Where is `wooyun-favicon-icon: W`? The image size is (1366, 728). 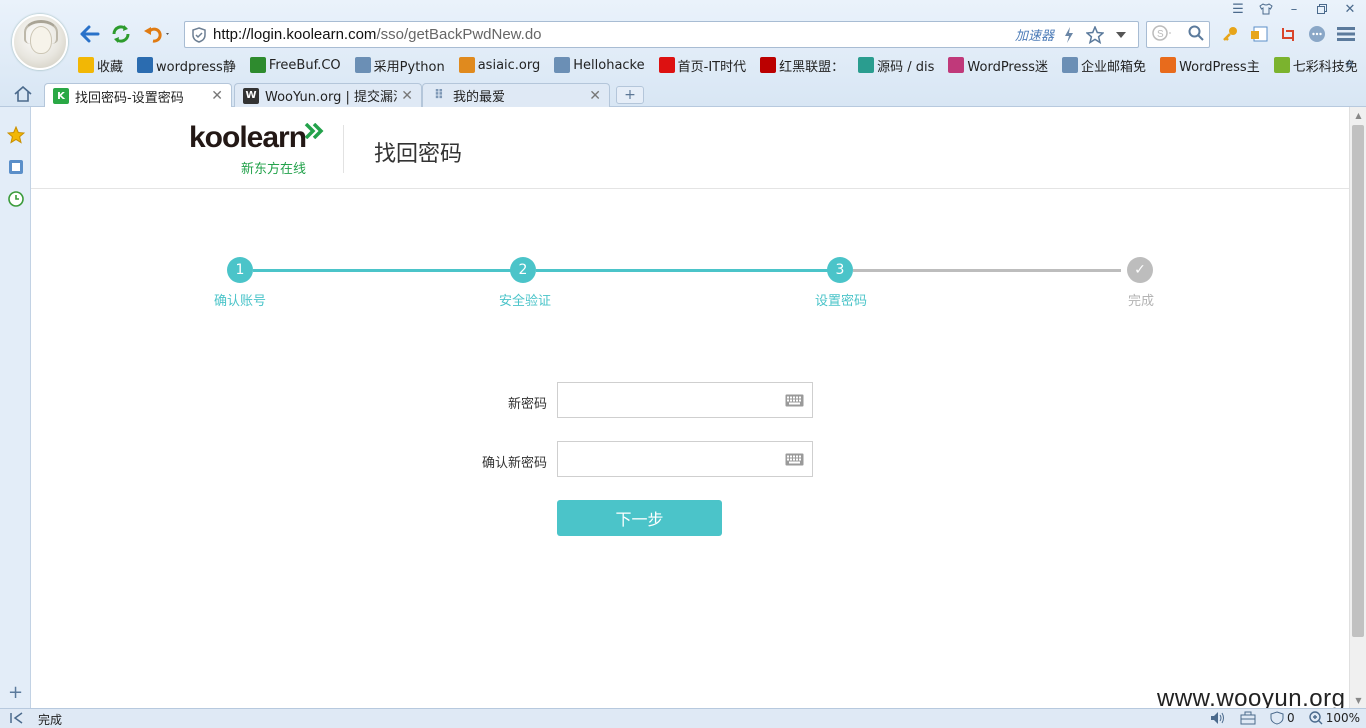
wooyun-favicon-icon: W is located at coordinates (251, 95).